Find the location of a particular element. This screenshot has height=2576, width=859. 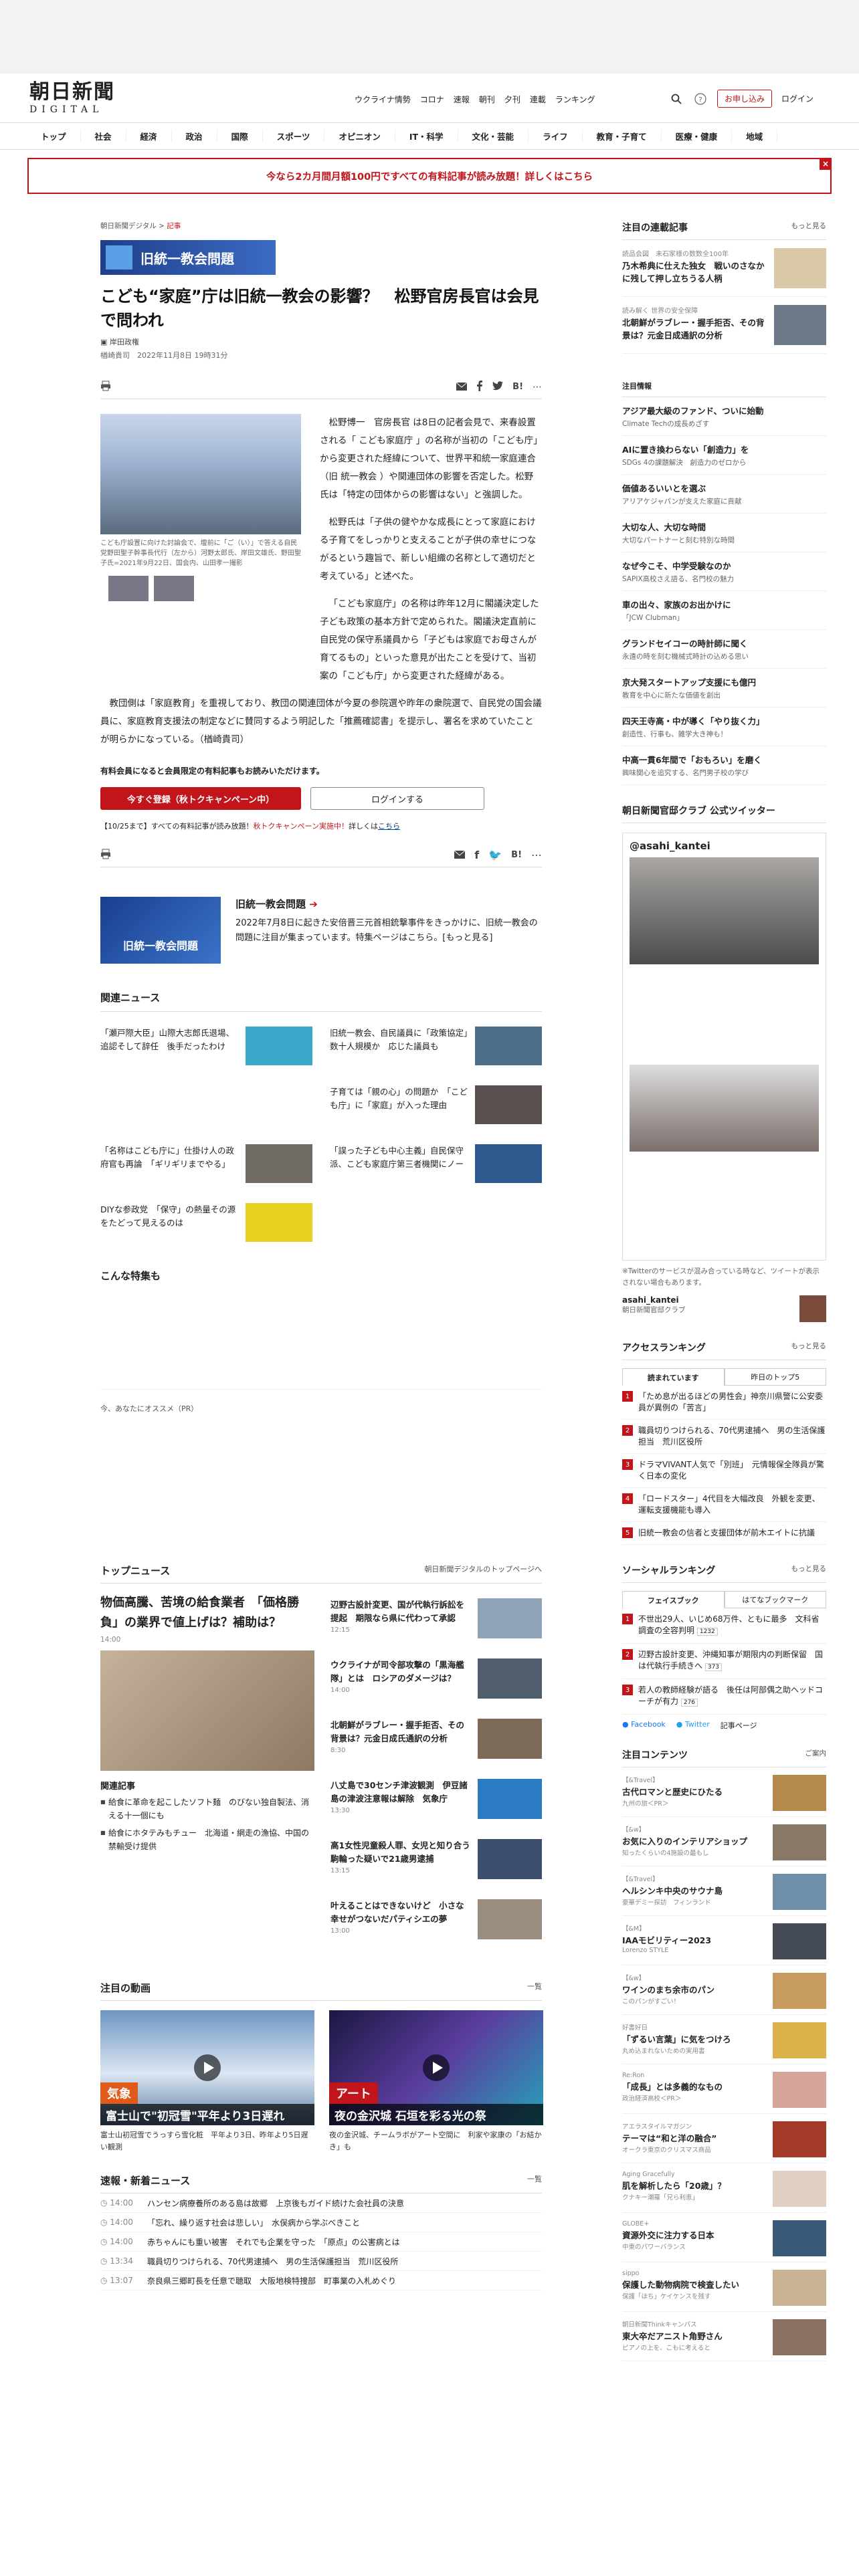

breadcrumb-home: 朝日新聞デジタル is located at coordinates (128, 226).